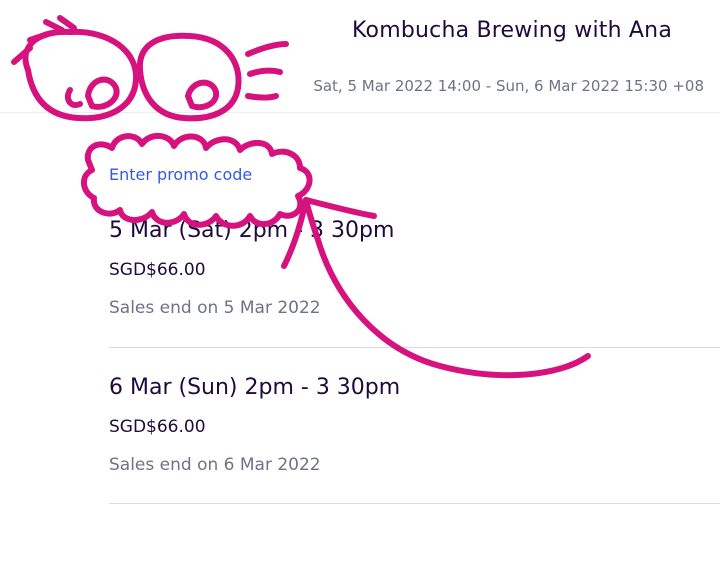 This screenshot has height=565, width=720. What do you see at coordinates (189, 77) in the screenshot?
I see `right-eye-icon` at bounding box center [189, 77].